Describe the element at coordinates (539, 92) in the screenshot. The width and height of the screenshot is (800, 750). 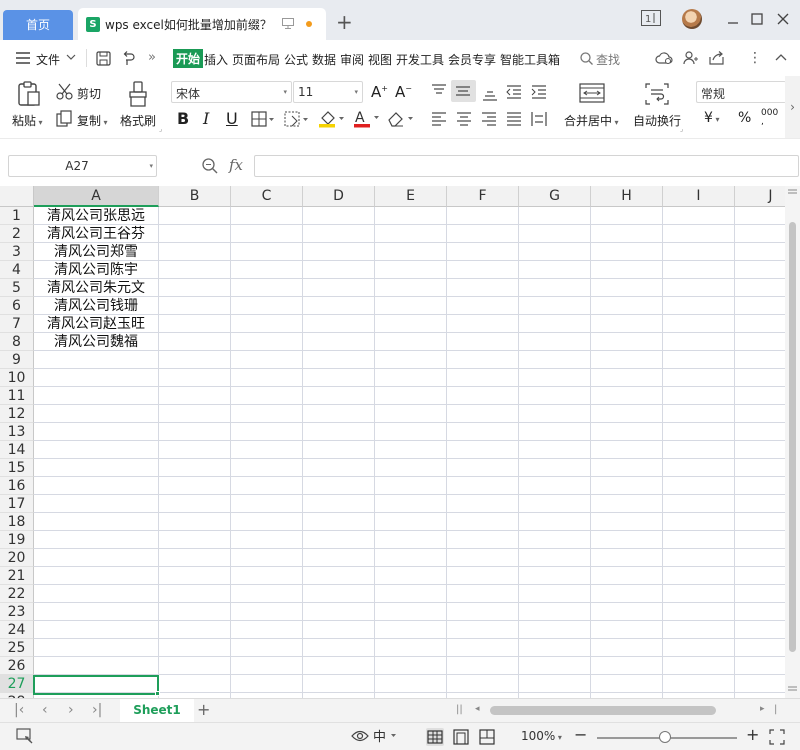
I see `increase-indent-icon` at that location.